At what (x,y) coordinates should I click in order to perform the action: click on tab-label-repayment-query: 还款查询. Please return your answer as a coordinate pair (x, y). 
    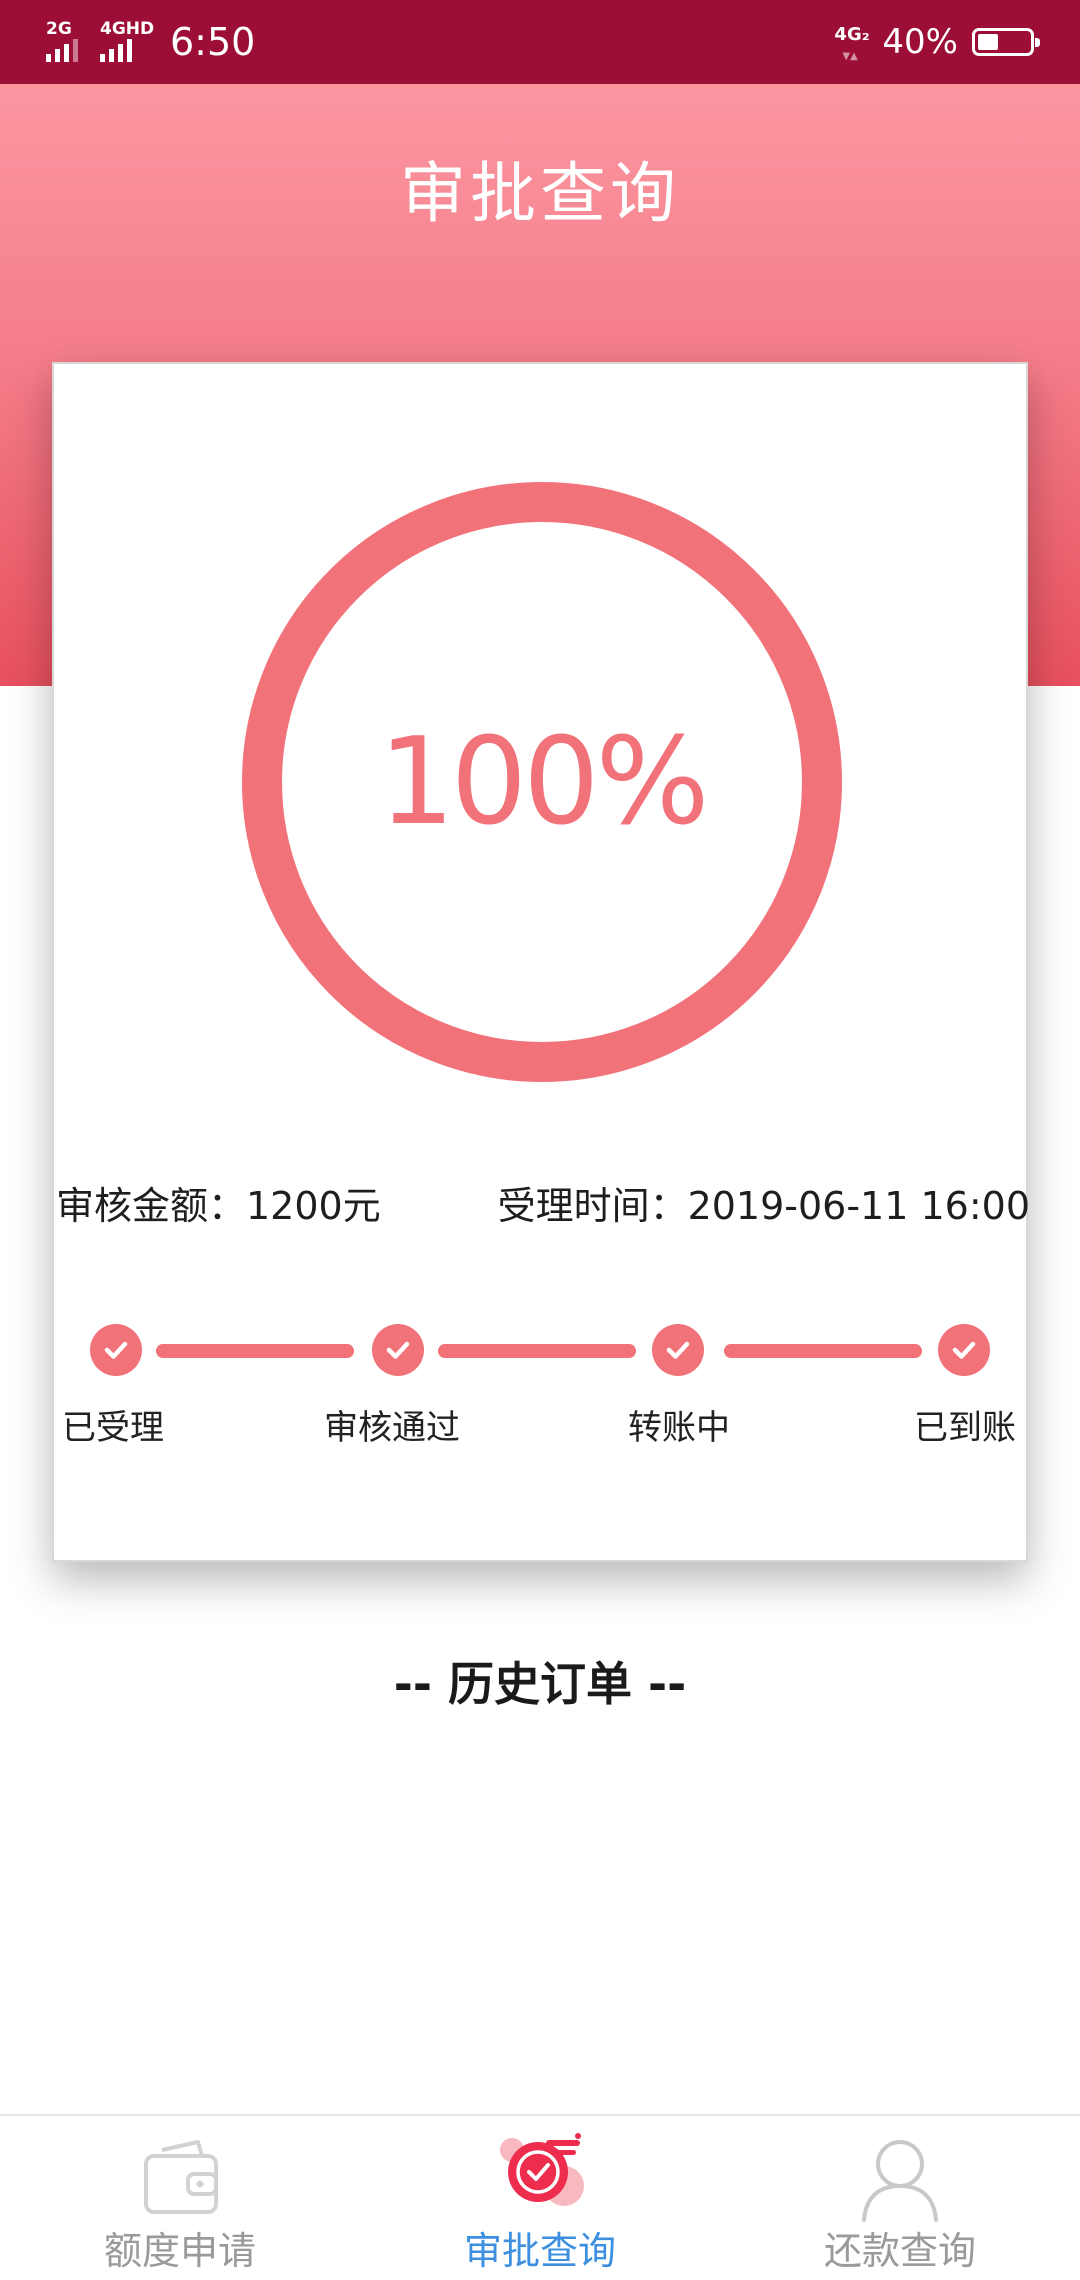
    Looking at the image, I should click on (899, 2251).